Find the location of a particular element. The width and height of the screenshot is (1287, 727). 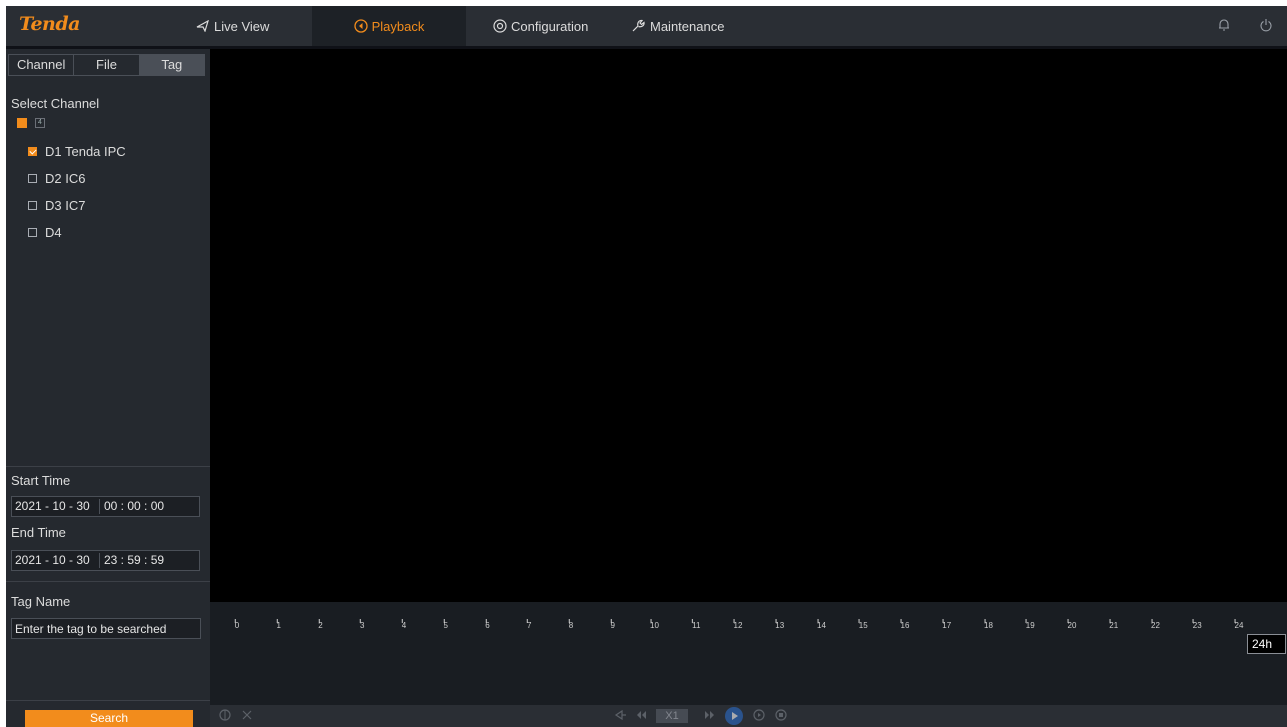

timeline-hour-tick: 3 is located at coordinates (362, 624).